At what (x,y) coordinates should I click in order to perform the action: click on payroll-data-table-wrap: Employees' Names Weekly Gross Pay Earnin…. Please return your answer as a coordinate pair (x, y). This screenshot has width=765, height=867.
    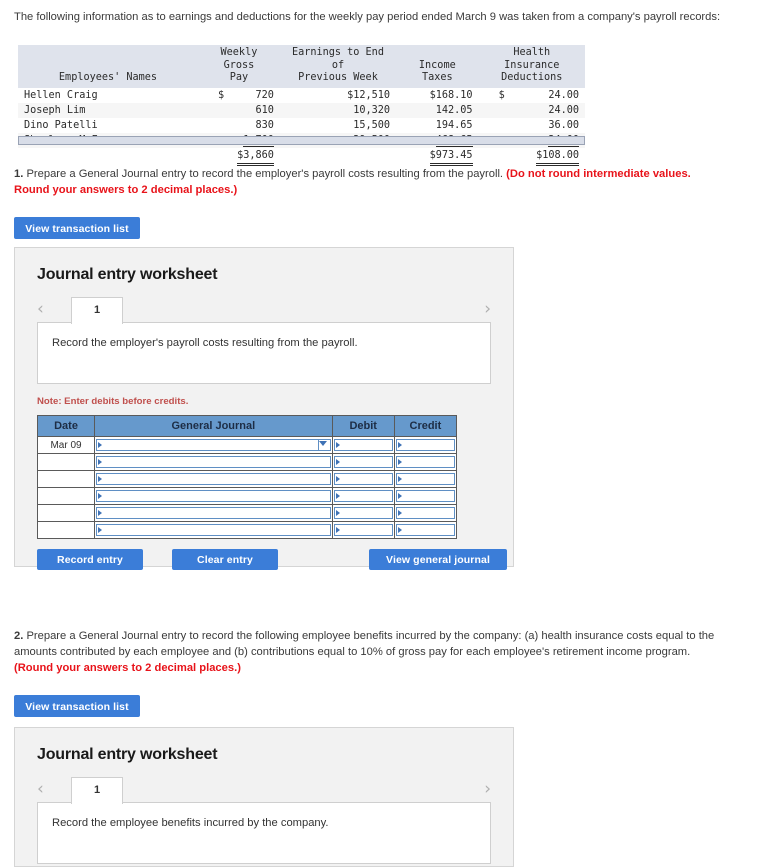
    Looking at the image, I should click on (301, 106).